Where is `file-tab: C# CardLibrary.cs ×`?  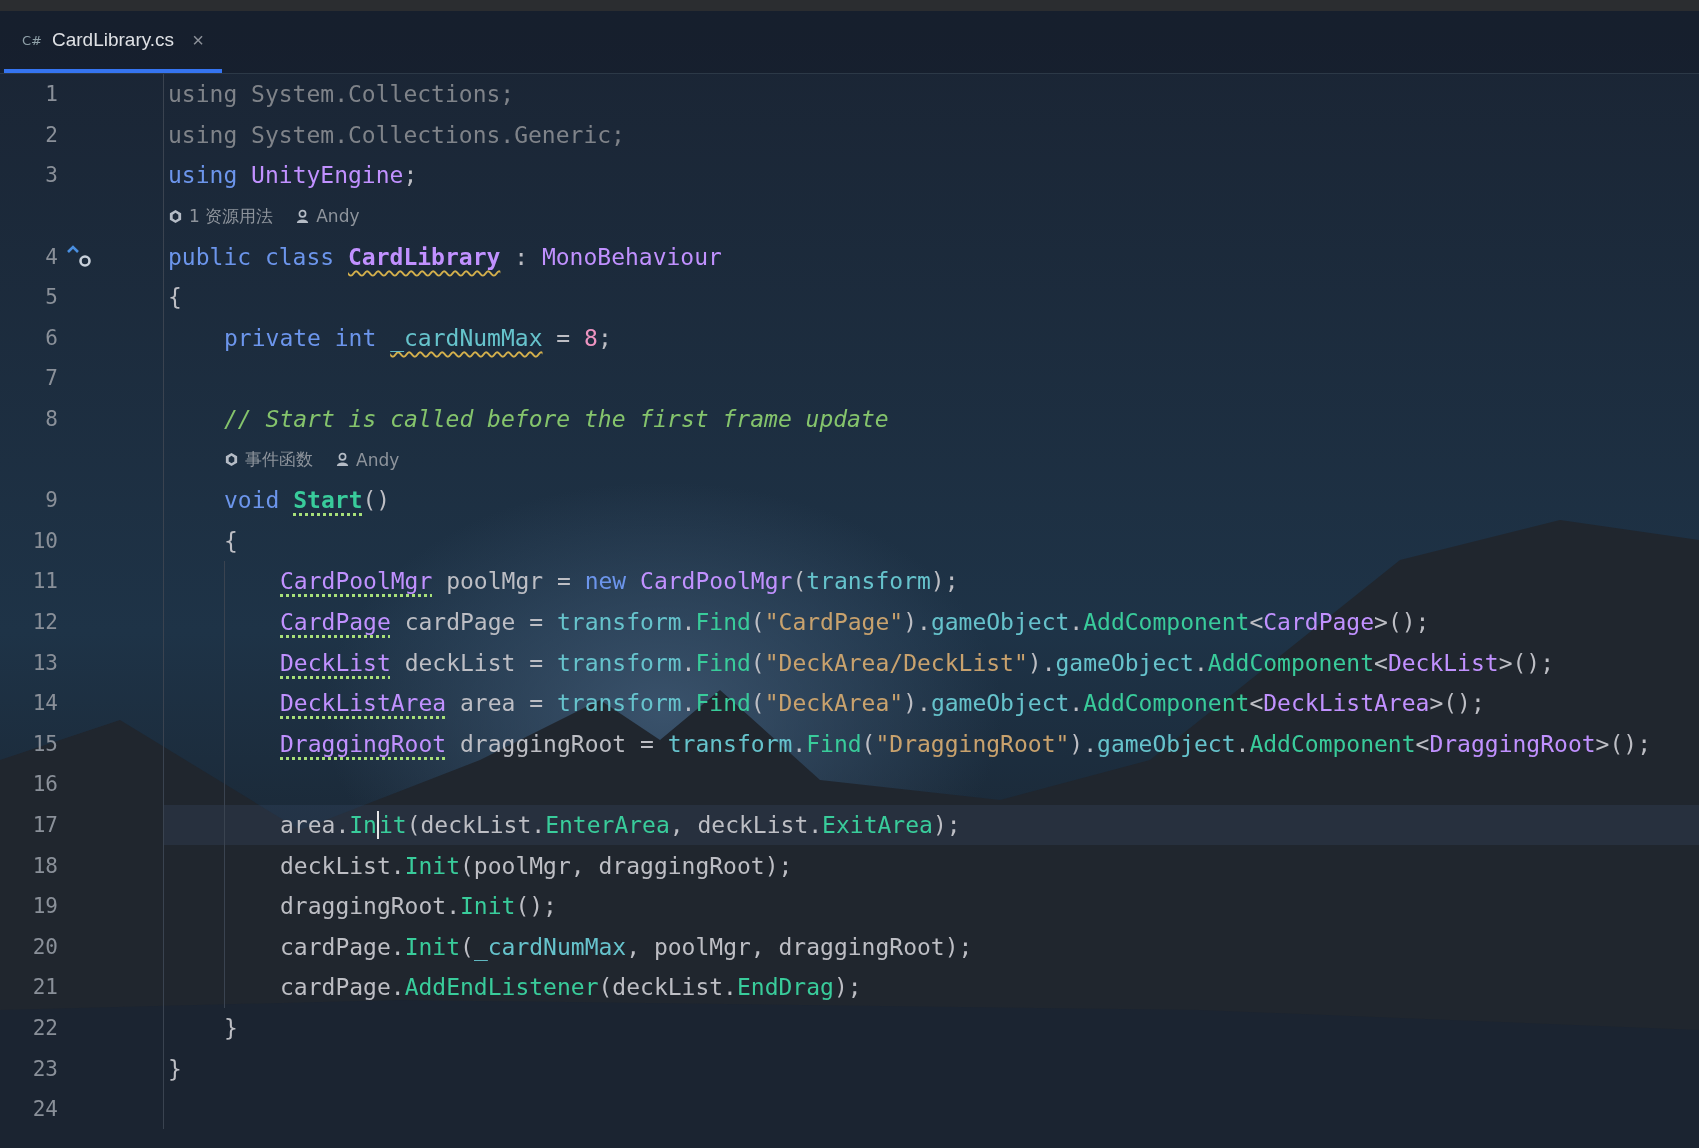 file-tab: C# CardLibrary.cs × is located at coordinates (113, 42).